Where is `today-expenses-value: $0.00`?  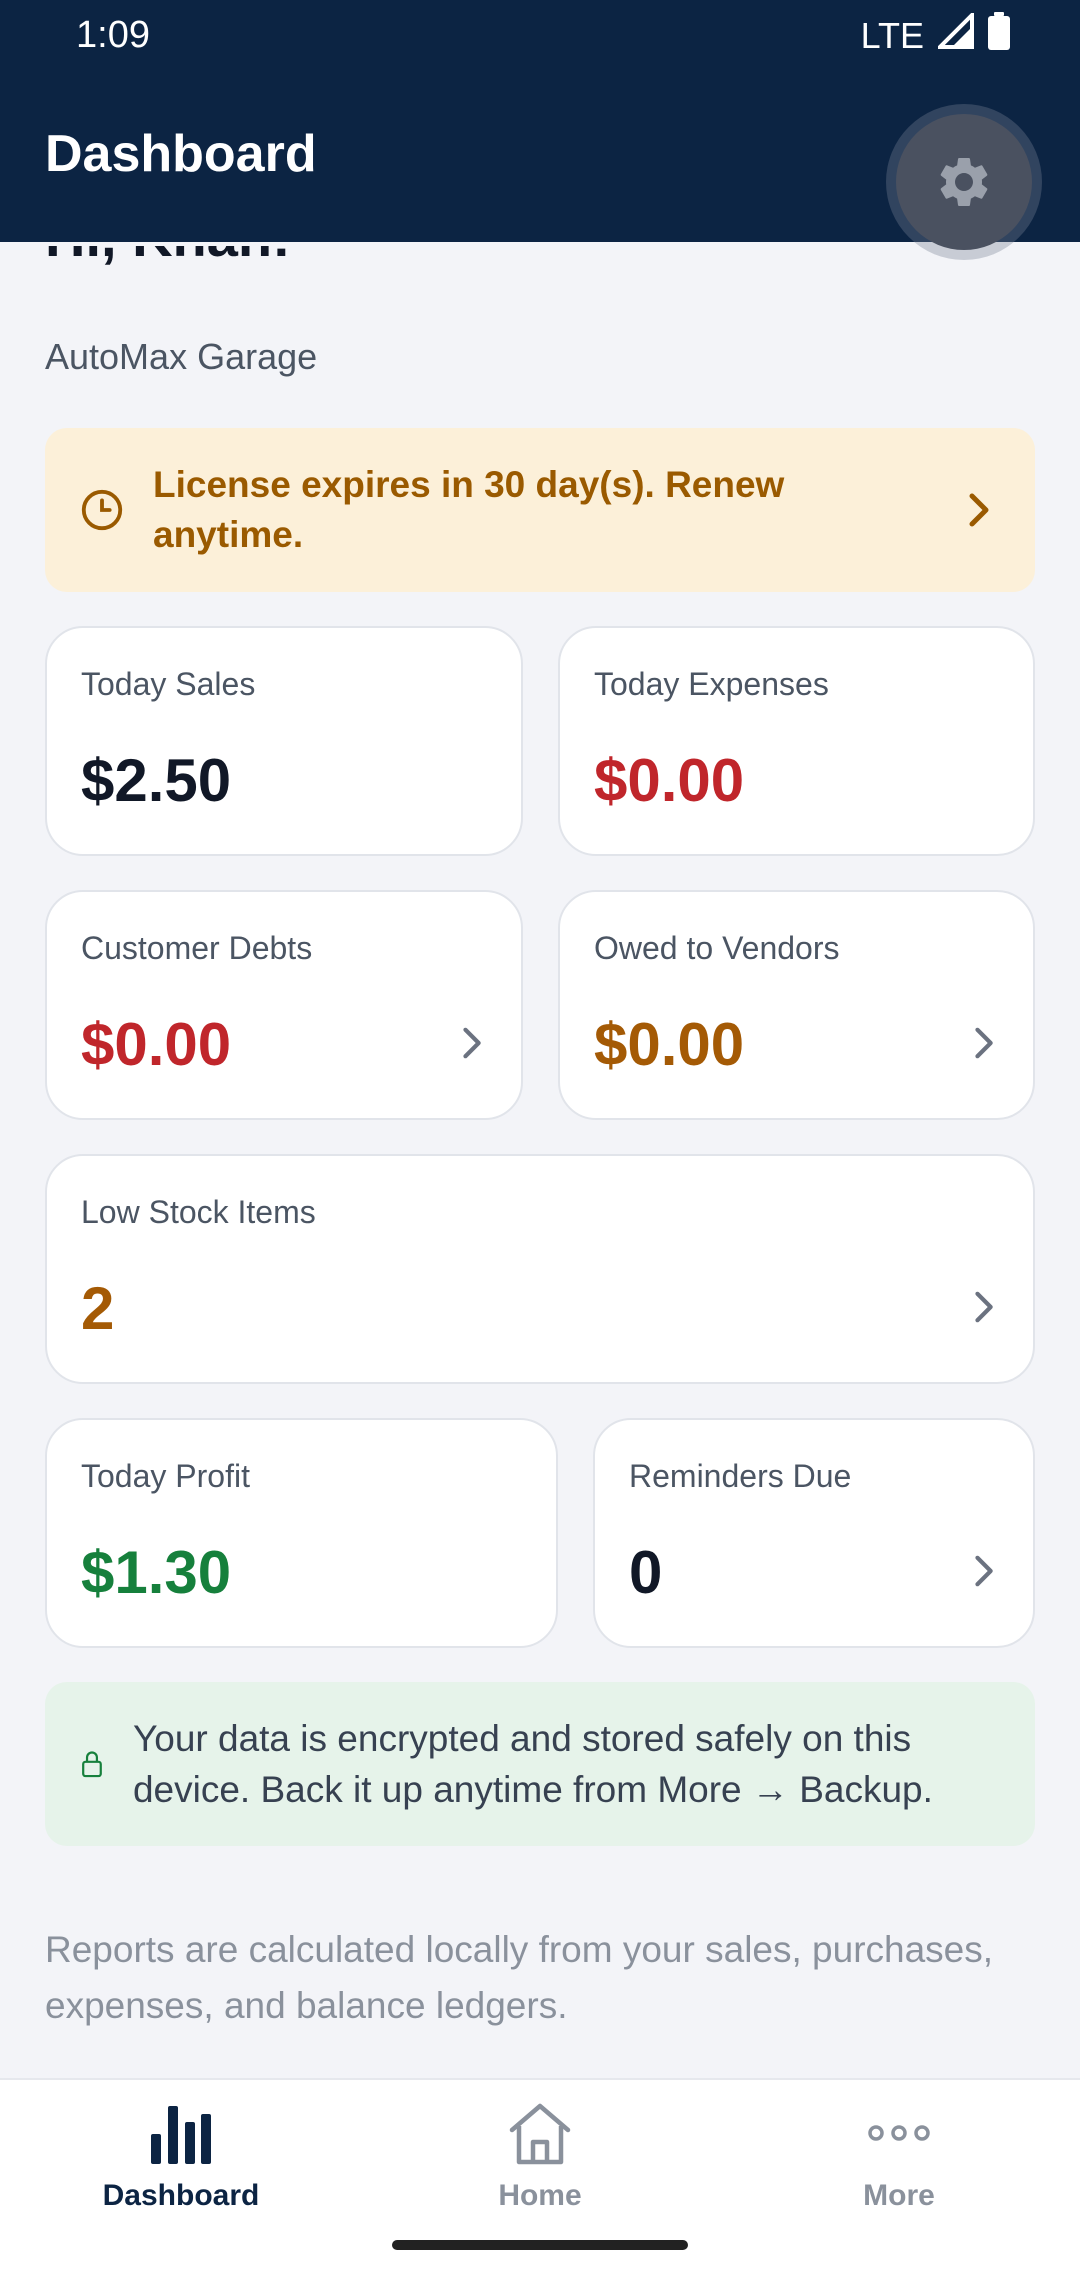 today-expenses-value: $0.00 is located at coordinates (669, 780).